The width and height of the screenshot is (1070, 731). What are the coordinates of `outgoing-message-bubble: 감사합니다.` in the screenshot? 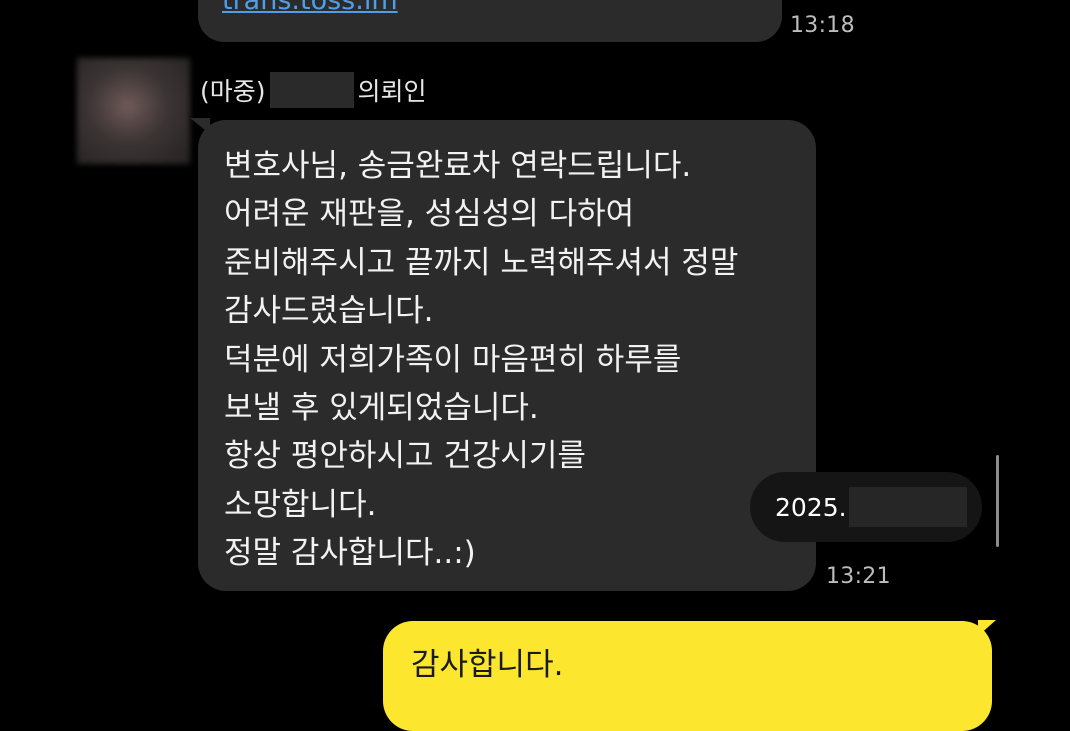 It's located at (687, 676).